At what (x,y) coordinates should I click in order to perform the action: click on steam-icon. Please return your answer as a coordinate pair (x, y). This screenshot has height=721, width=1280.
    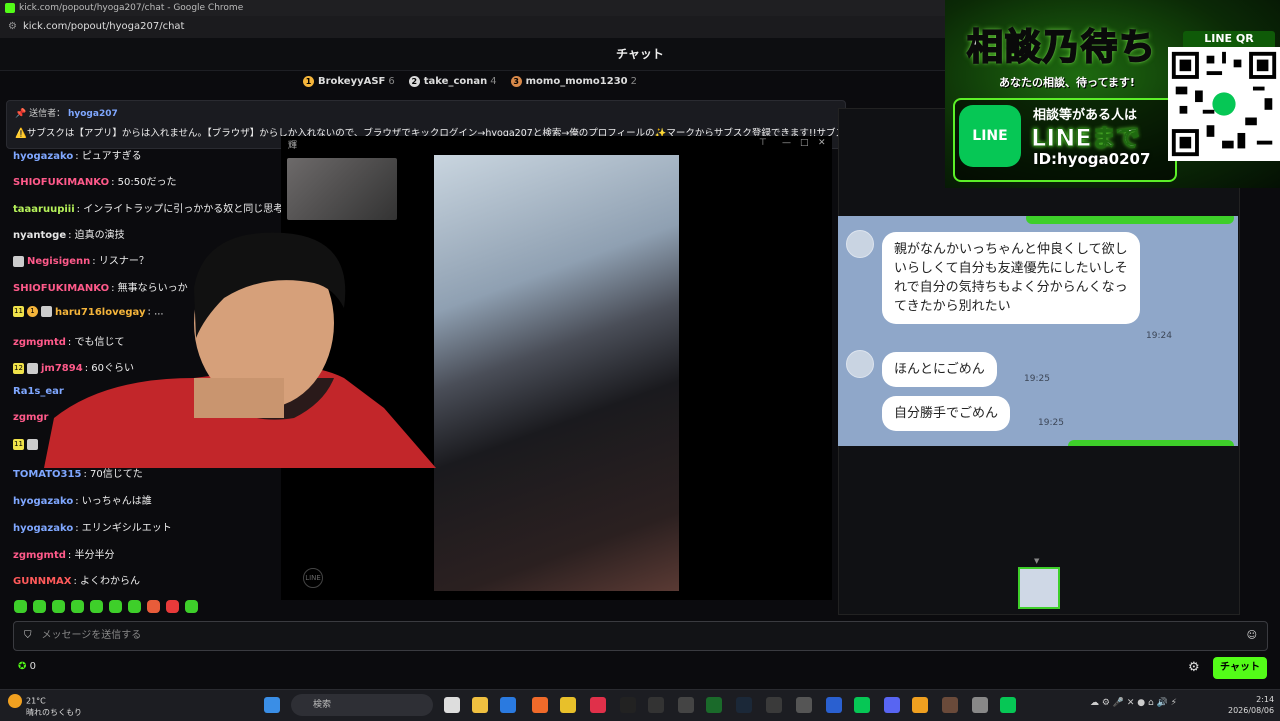
    Looking at the image, I should click on (744, 705).